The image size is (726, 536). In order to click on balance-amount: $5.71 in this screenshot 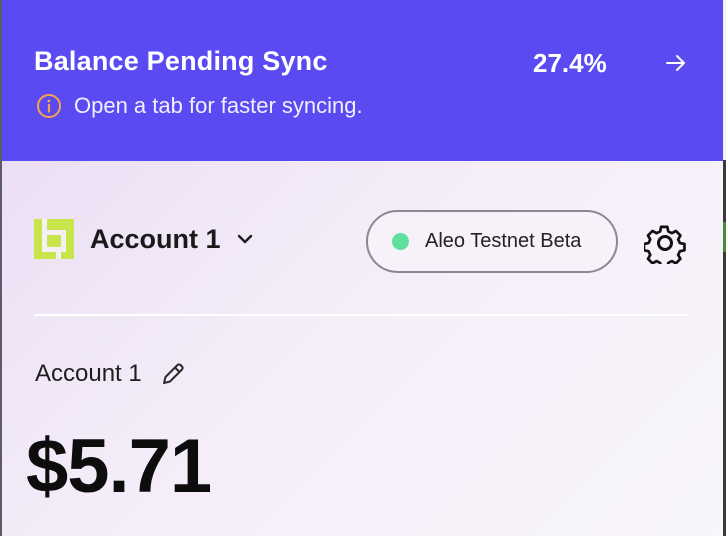, I will do `click(119, 466)`.